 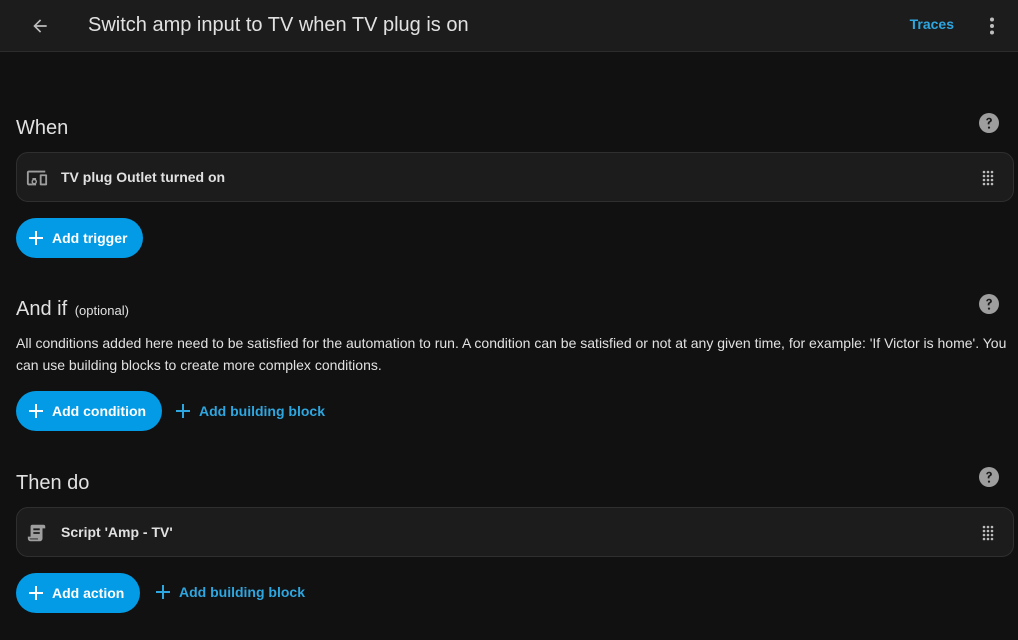 I want to click on arrow-left-icon, so click(x=40, y=26).